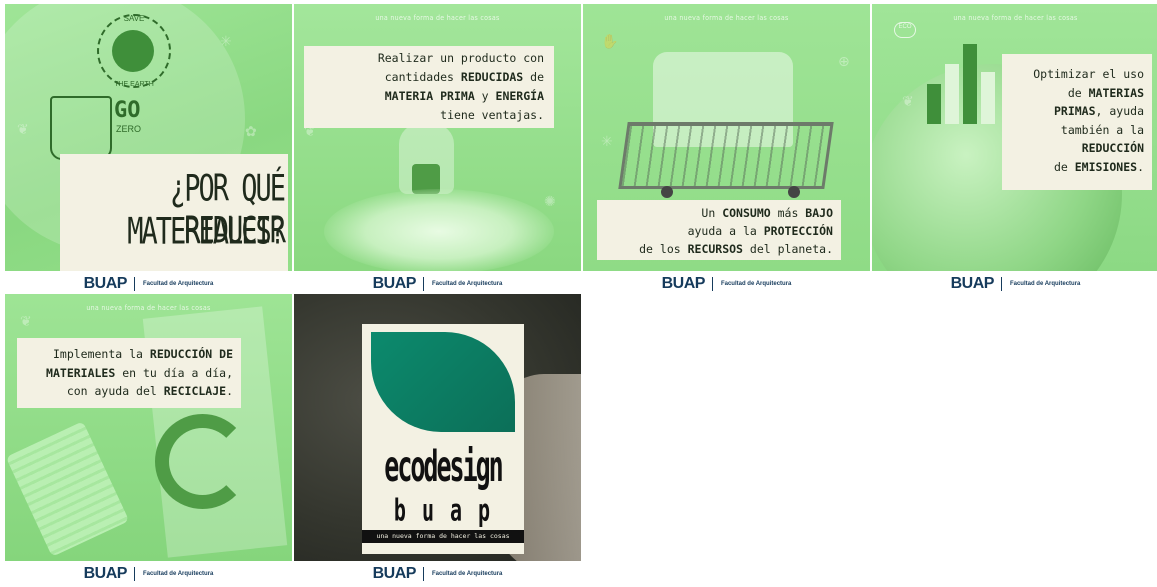 This screenshot has width=1157, height=587. I want to click on paper-cups-stack, so click(67, 489).